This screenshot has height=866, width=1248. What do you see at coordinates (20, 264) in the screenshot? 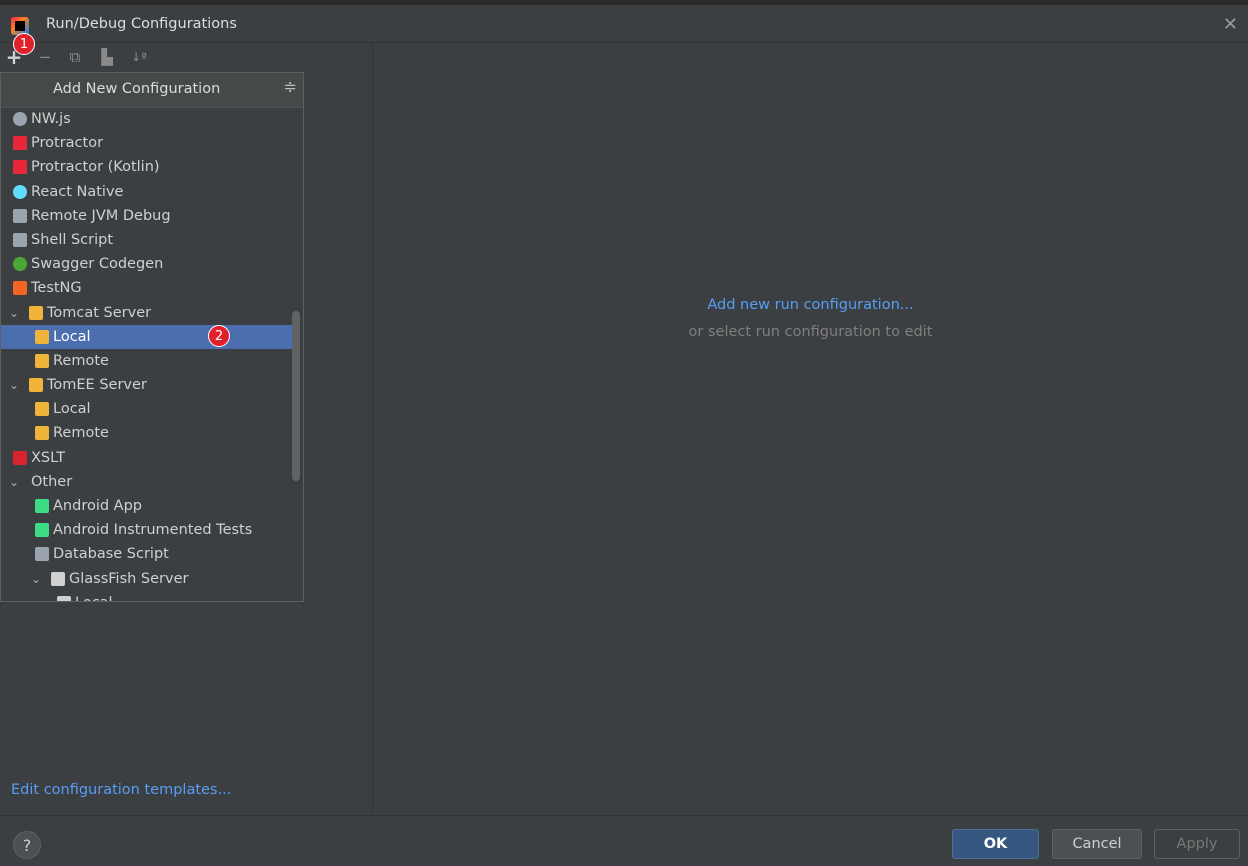
I see `swagger-icon` at bounding box center [20, 264].